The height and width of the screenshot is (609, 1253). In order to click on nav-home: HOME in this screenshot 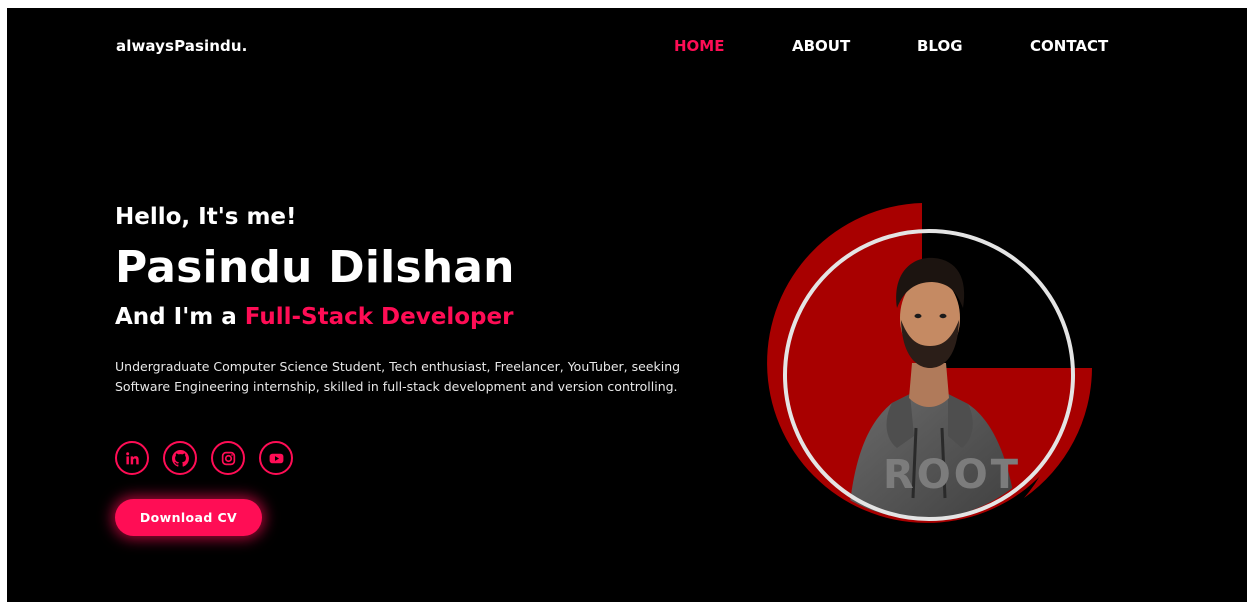, I will do `click(699, 46)`.